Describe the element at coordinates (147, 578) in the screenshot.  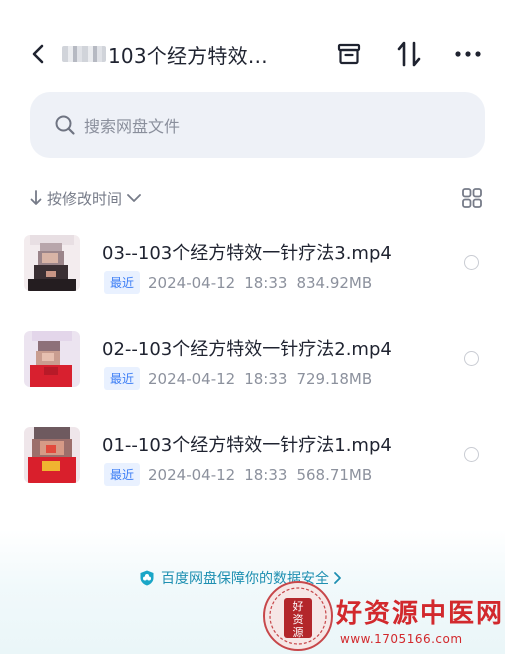
I see `shield-check-icon` at that location.